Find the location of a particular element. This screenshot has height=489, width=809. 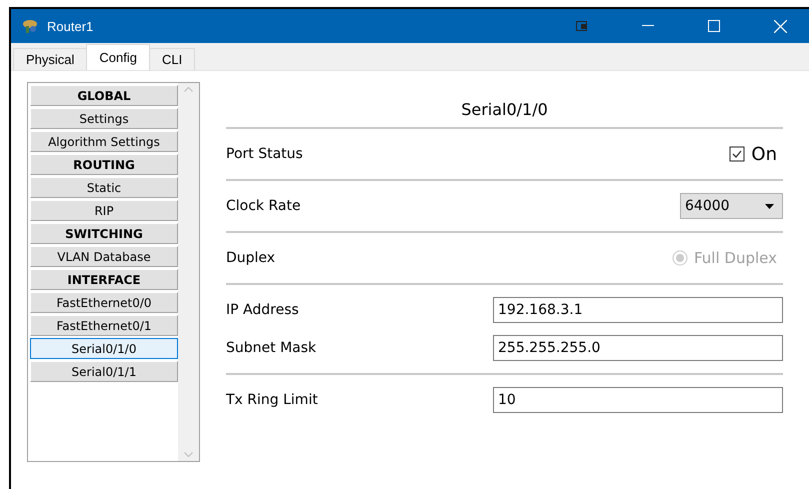

sidebar-header: SWITCHING is located at coordinates (104, 233).